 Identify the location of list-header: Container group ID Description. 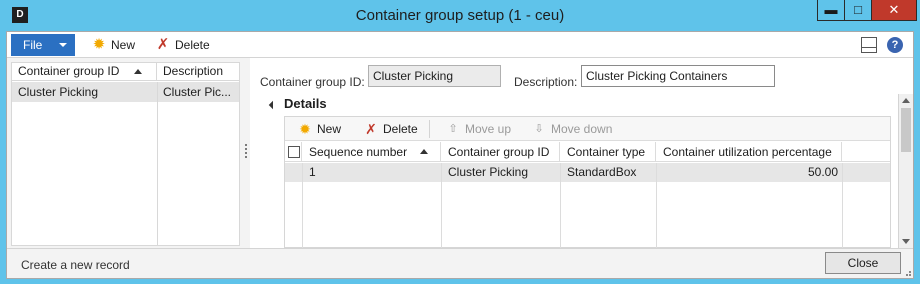
(125, 72).